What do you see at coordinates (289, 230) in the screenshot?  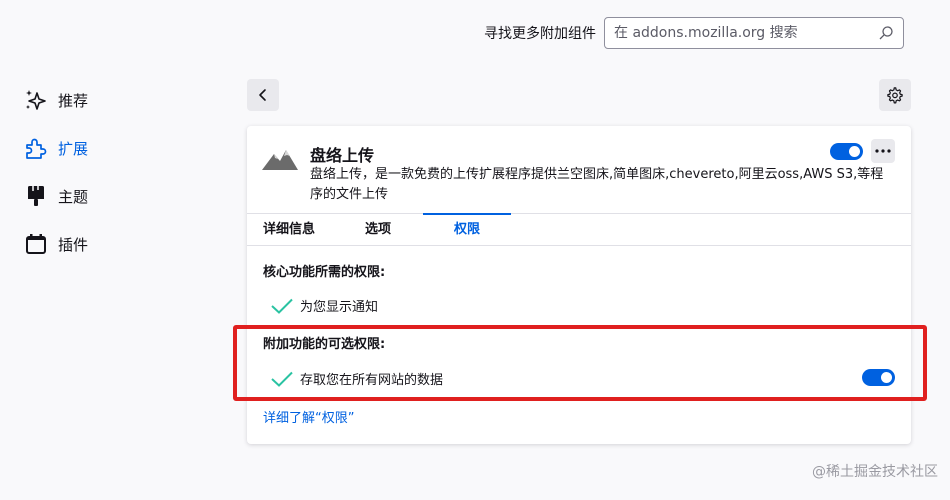 I see `tab-details: 详细信息` at bounding box center [289, 230].